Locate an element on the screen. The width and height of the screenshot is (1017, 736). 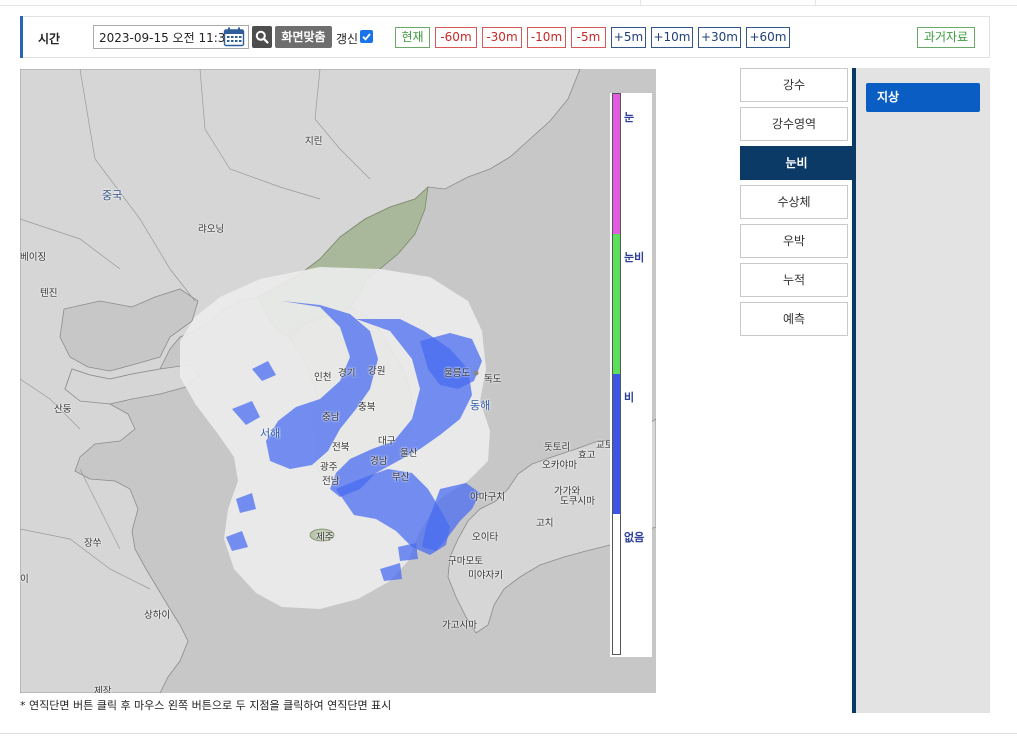
minus-10m-button: -10m is located at coordinates (546, 37).